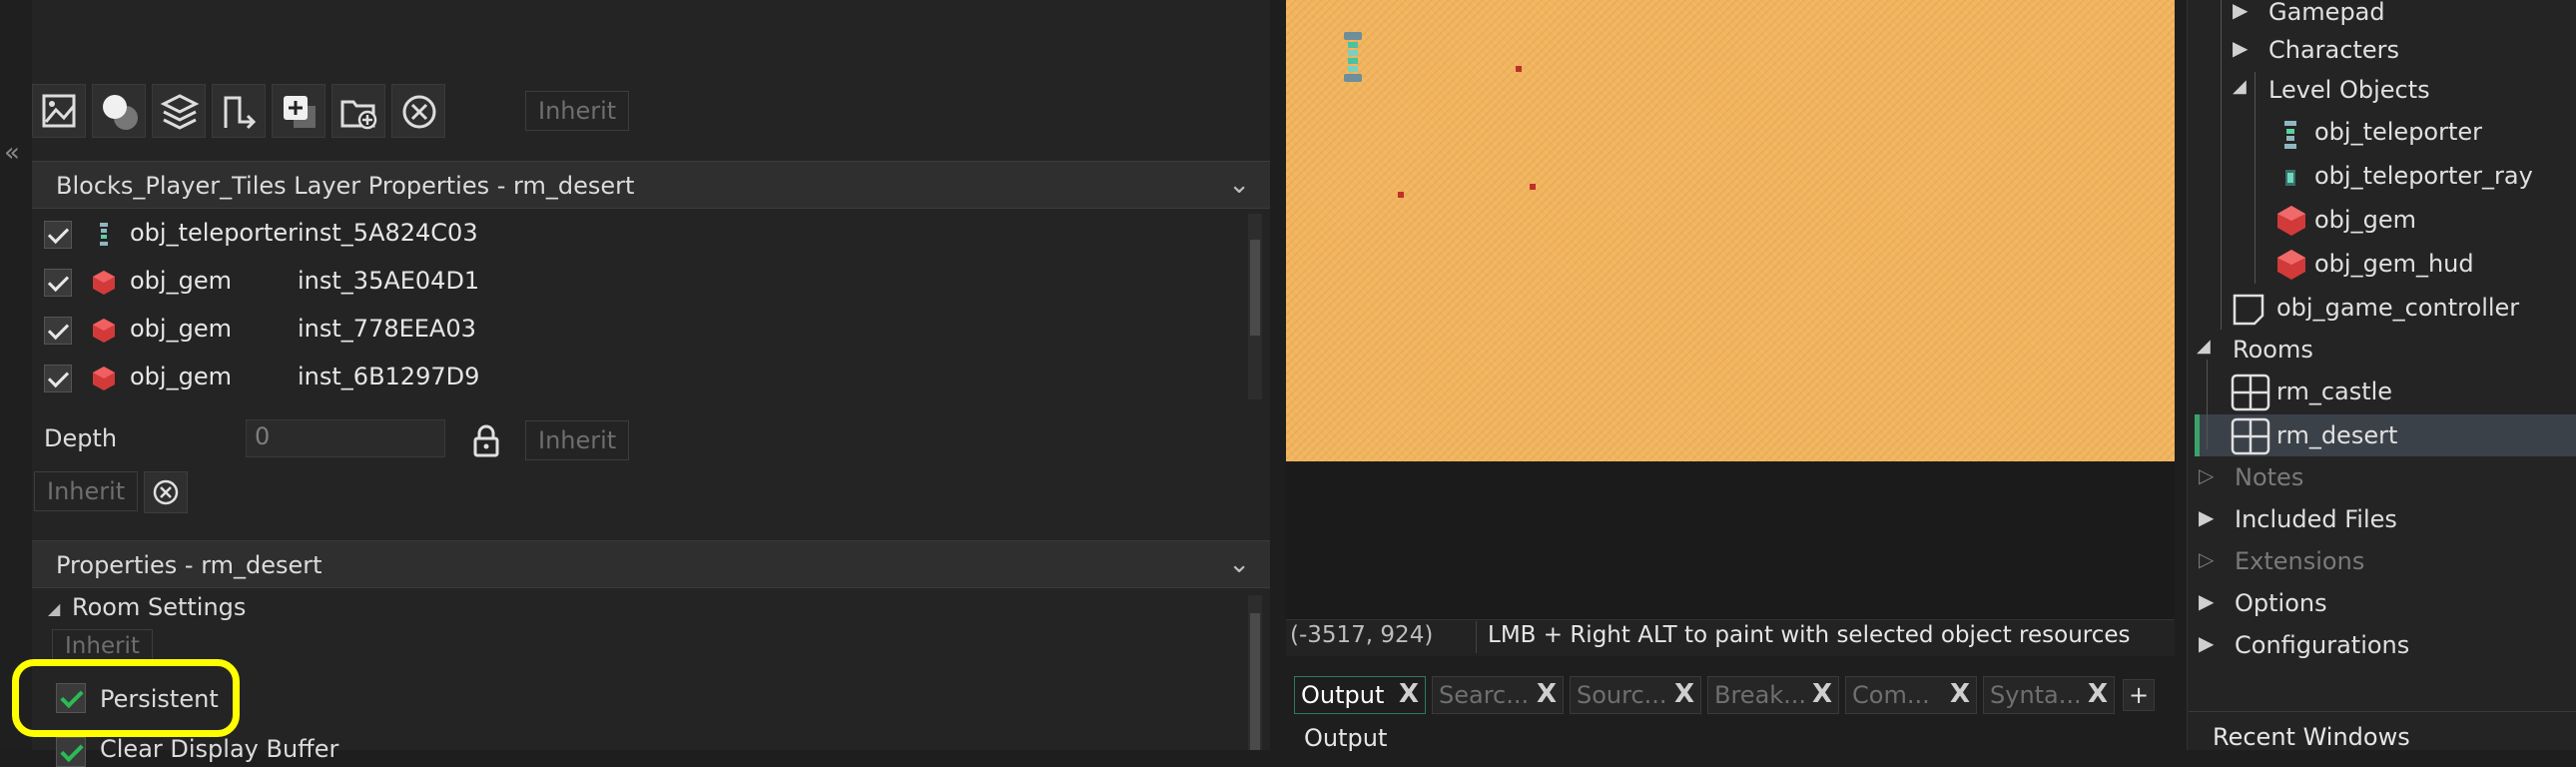  I want to click on status-divider, so click(1476, 637).